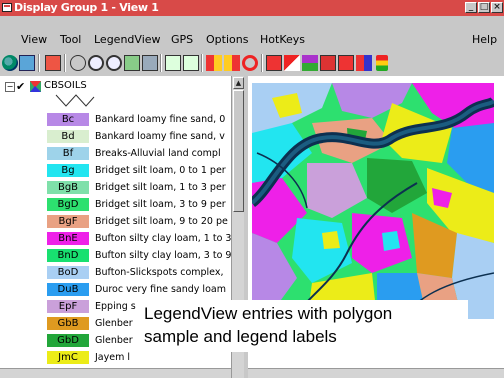  I want to click on legend-swatch: Bc, so click(68, 119).